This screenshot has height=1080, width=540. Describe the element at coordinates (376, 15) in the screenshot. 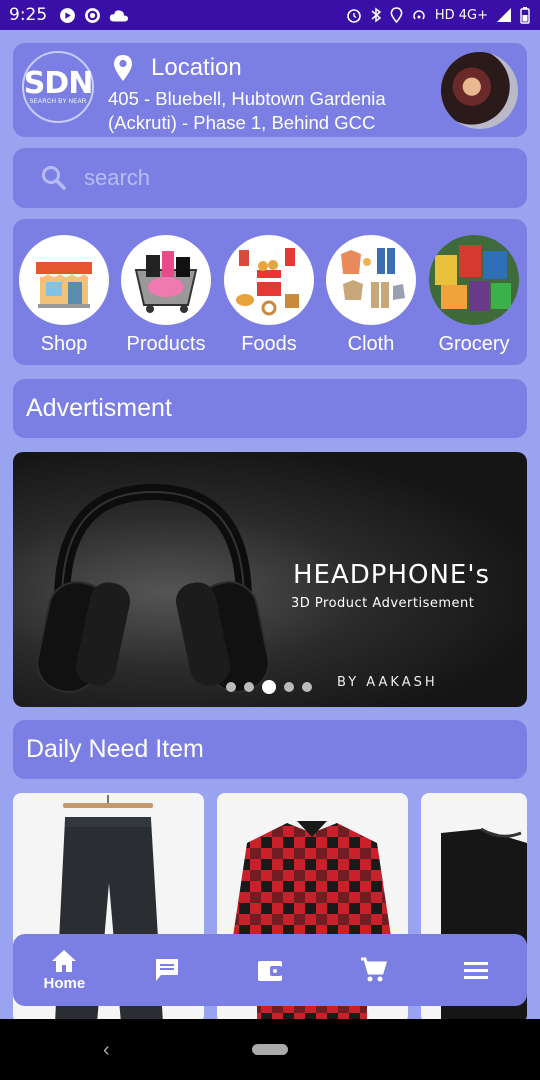

I see `bluetooth-icon` at that location.